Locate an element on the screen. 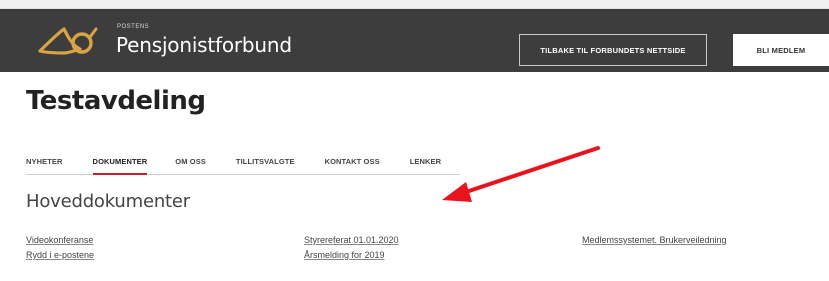 This screenshot has height=281, width=829. tab-dokumenter: DOKUMENTER is located at coordinates (120, 166).